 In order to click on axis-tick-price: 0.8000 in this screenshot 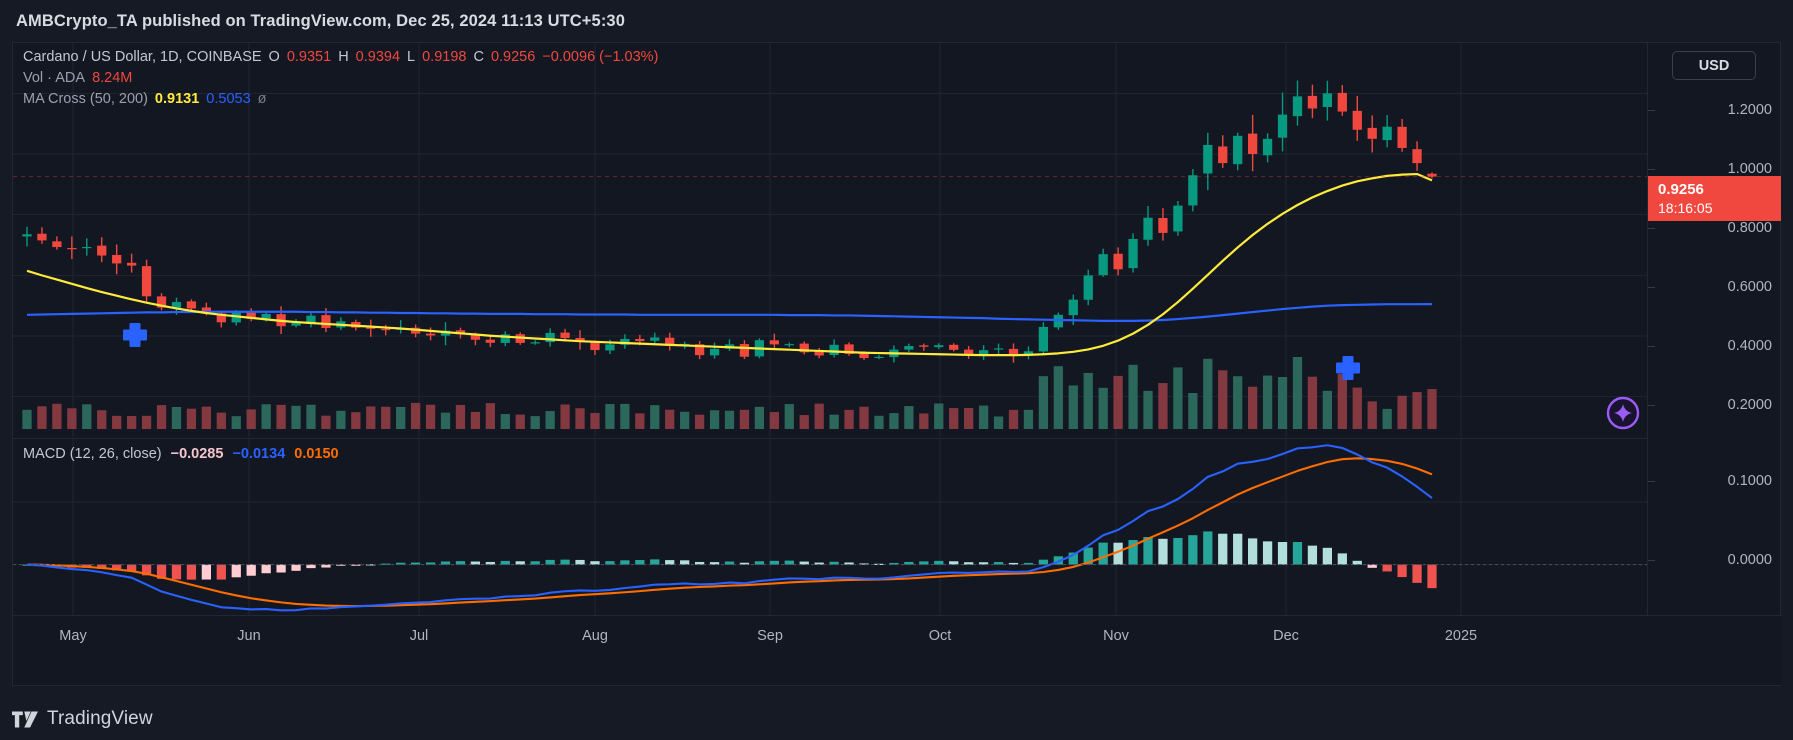, I will do `click(1710, 228)`.